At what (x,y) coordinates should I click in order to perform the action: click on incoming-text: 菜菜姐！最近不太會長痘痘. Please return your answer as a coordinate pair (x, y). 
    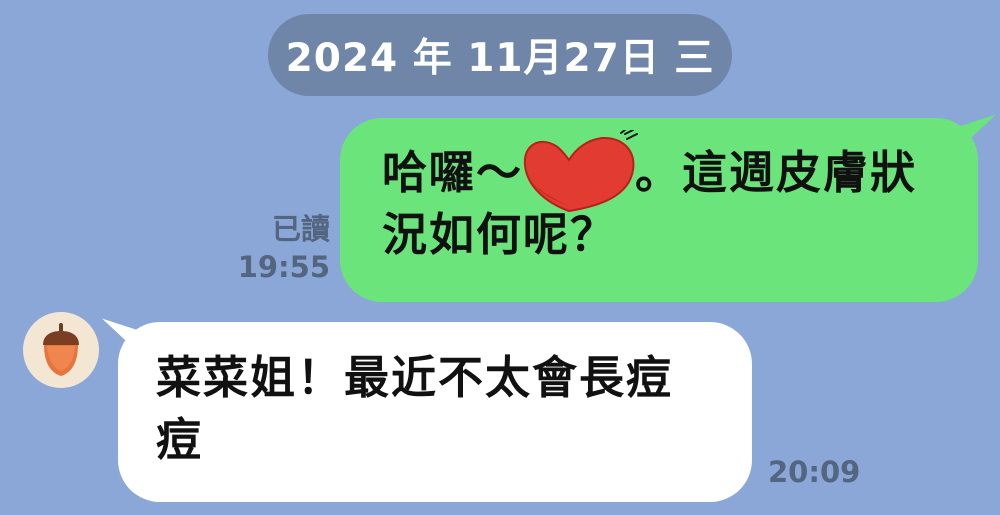
    Looking at the image, I should click on (415, 408).